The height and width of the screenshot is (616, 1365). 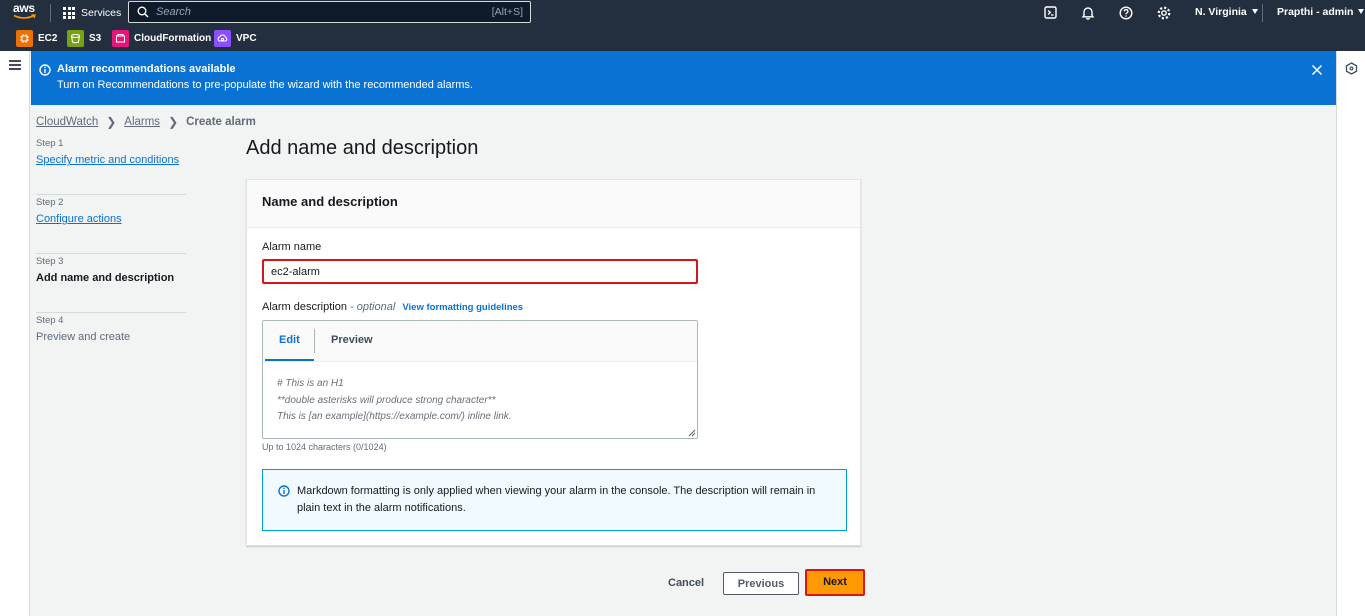 I want to click on wizard-step-2: Step 2 Configure actions, so click(x=111, y=225).